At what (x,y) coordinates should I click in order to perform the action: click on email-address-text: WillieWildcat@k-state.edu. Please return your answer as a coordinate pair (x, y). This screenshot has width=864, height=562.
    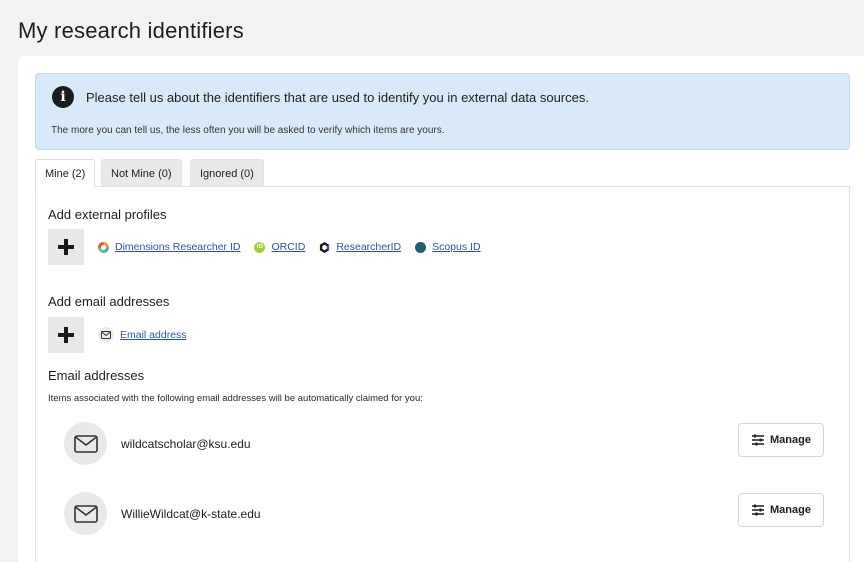
    Looking at the image, I should click on (191, 514).